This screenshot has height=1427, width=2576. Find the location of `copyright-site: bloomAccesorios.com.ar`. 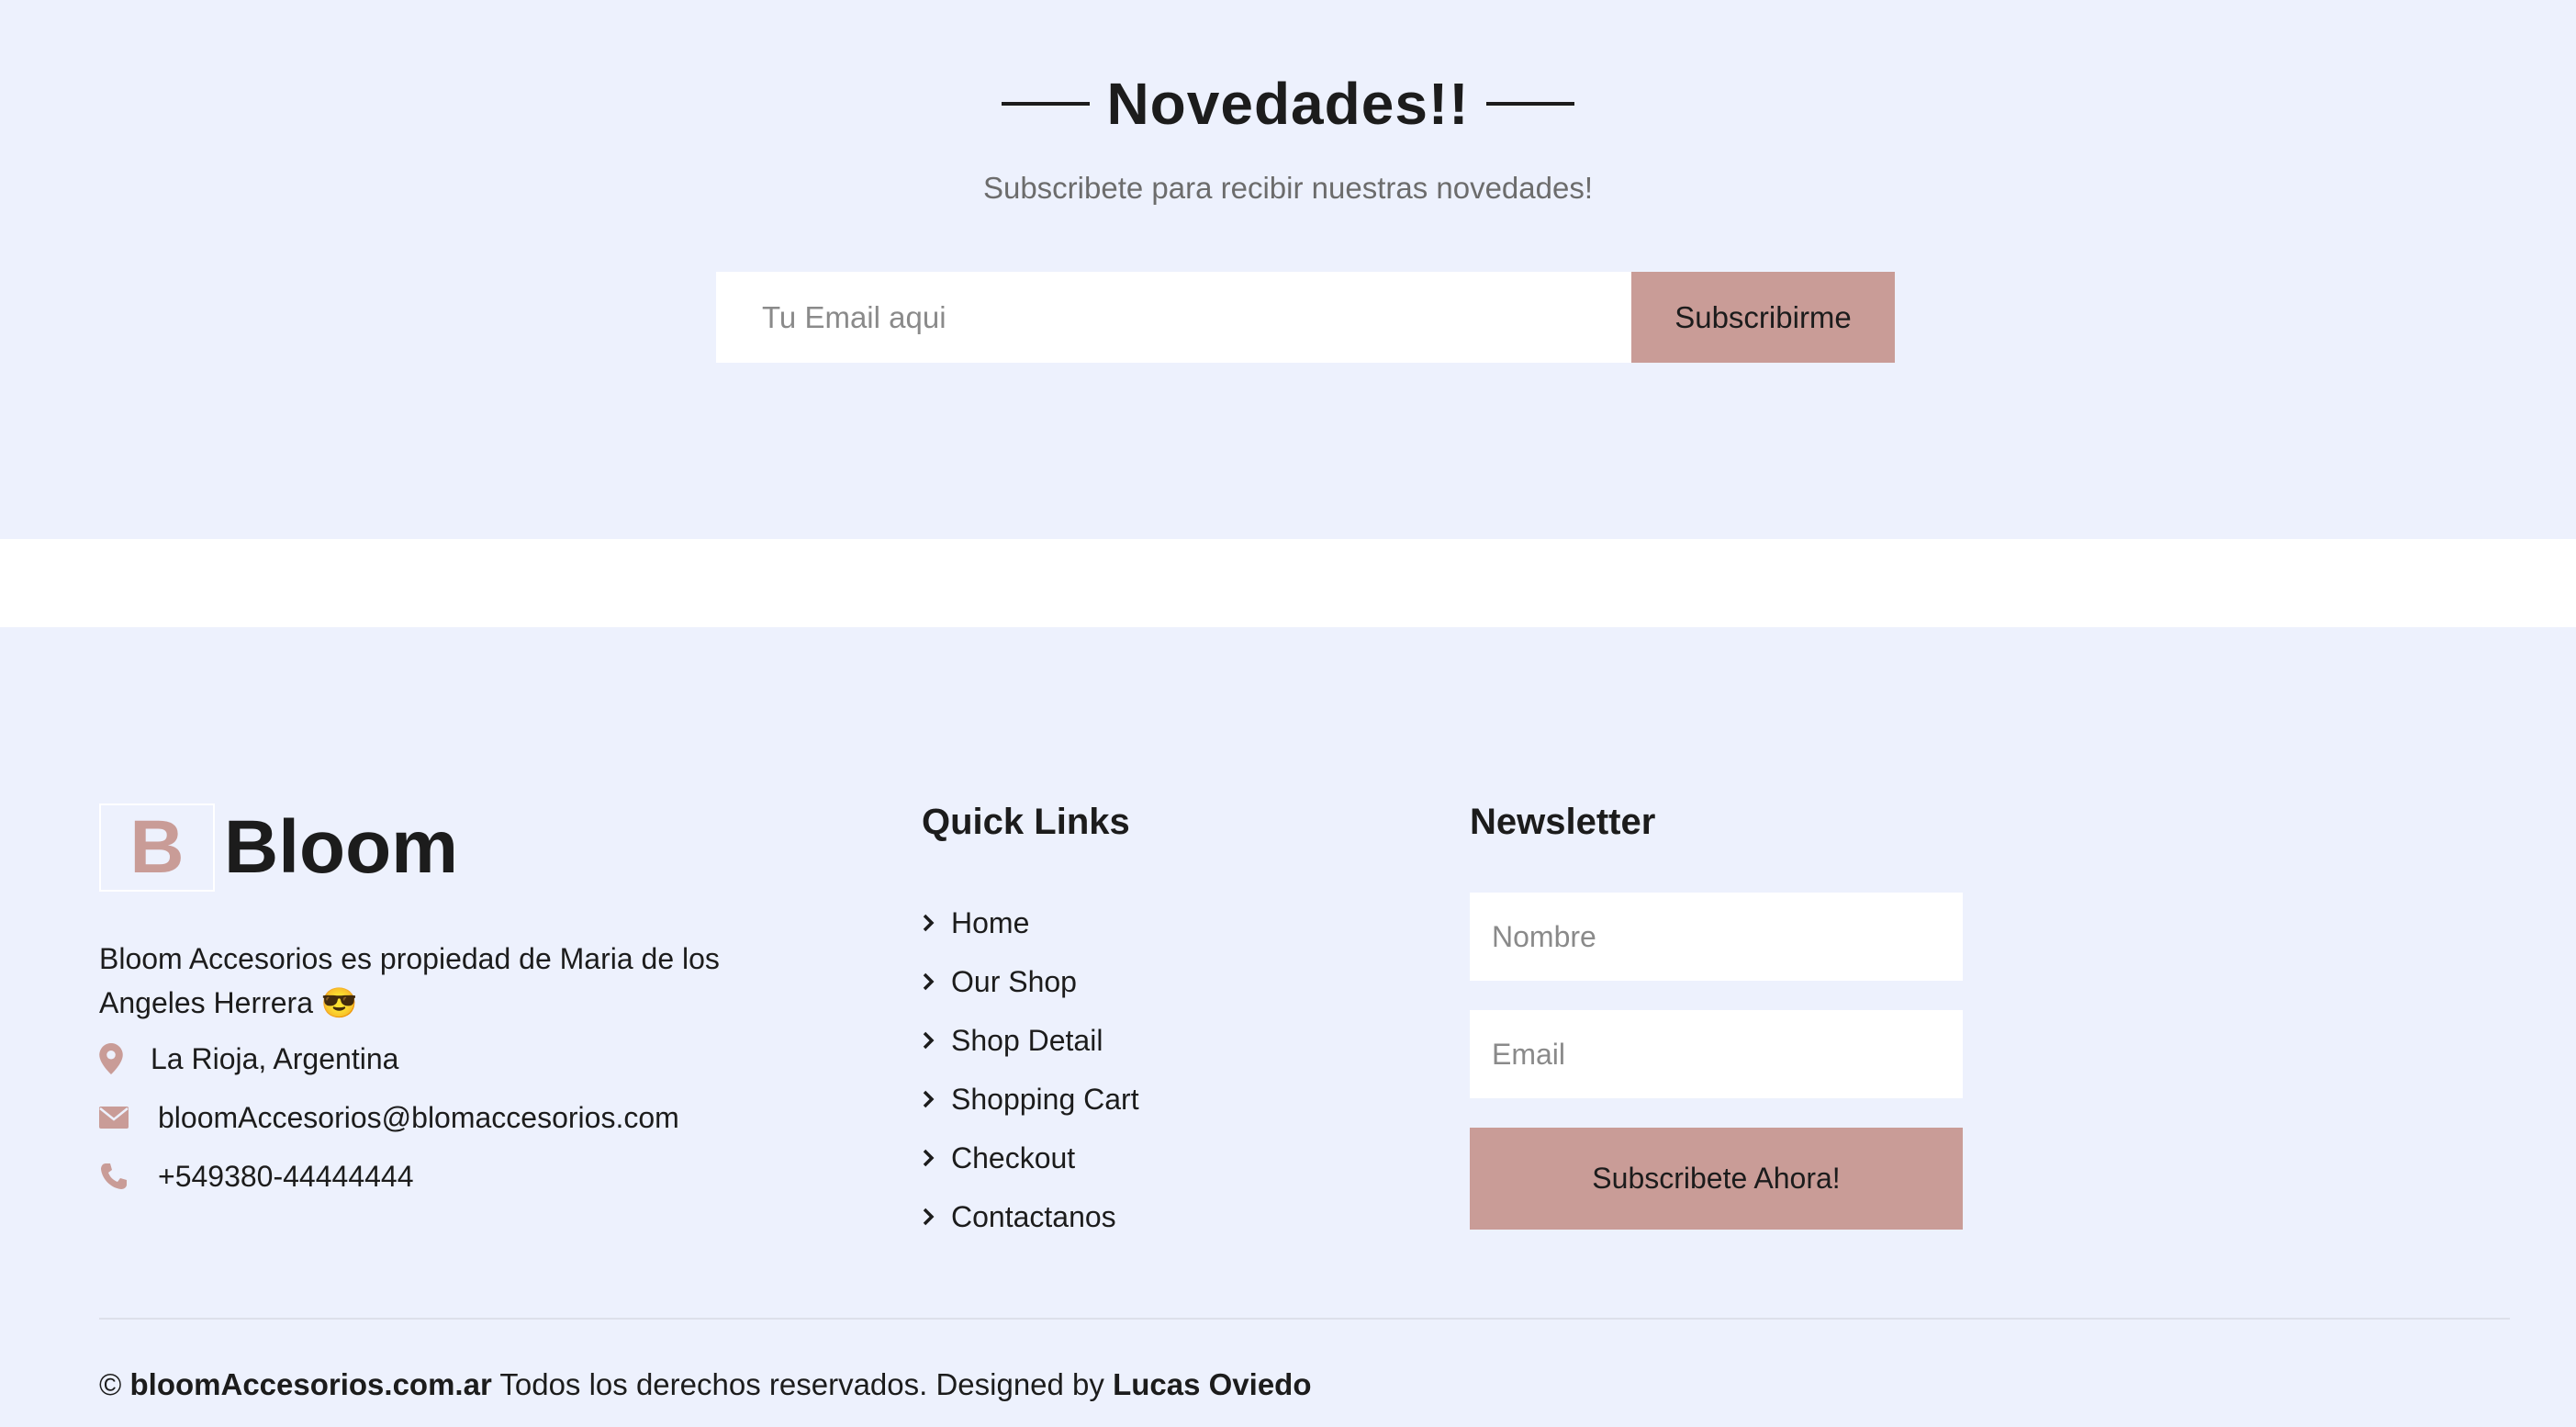

copyright-site: bloomAccesorios.com.ar is located at coordinates (311, 1384).